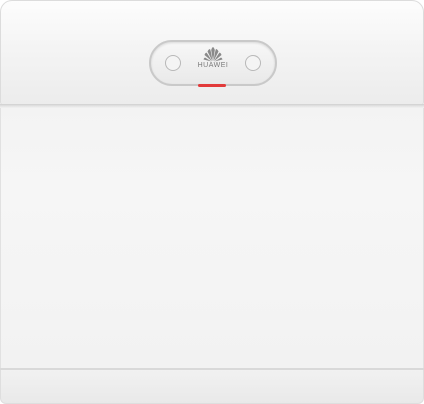 The height and width of the screenshot is (404, 424). What do you see at coordinates (212, 387) in the screenshot?
I see `device-base` at bounding box center [212, 387].